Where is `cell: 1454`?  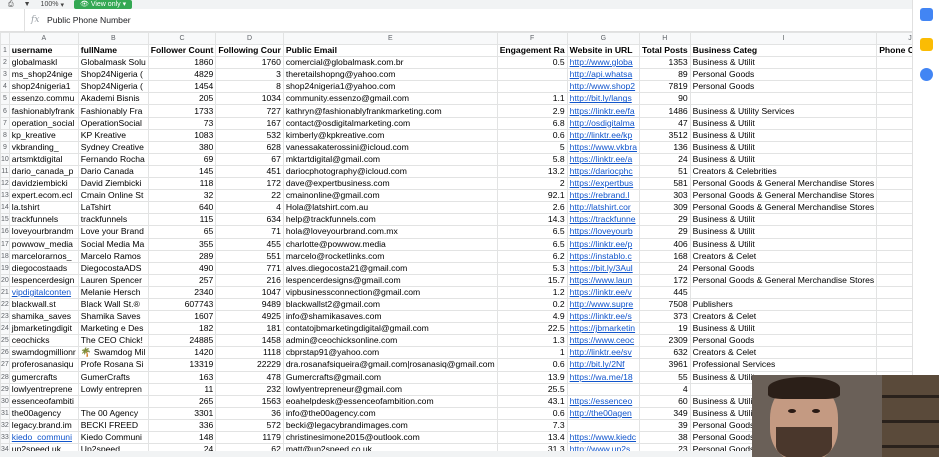
cell: 1454 is located at coordinates (182, 87).